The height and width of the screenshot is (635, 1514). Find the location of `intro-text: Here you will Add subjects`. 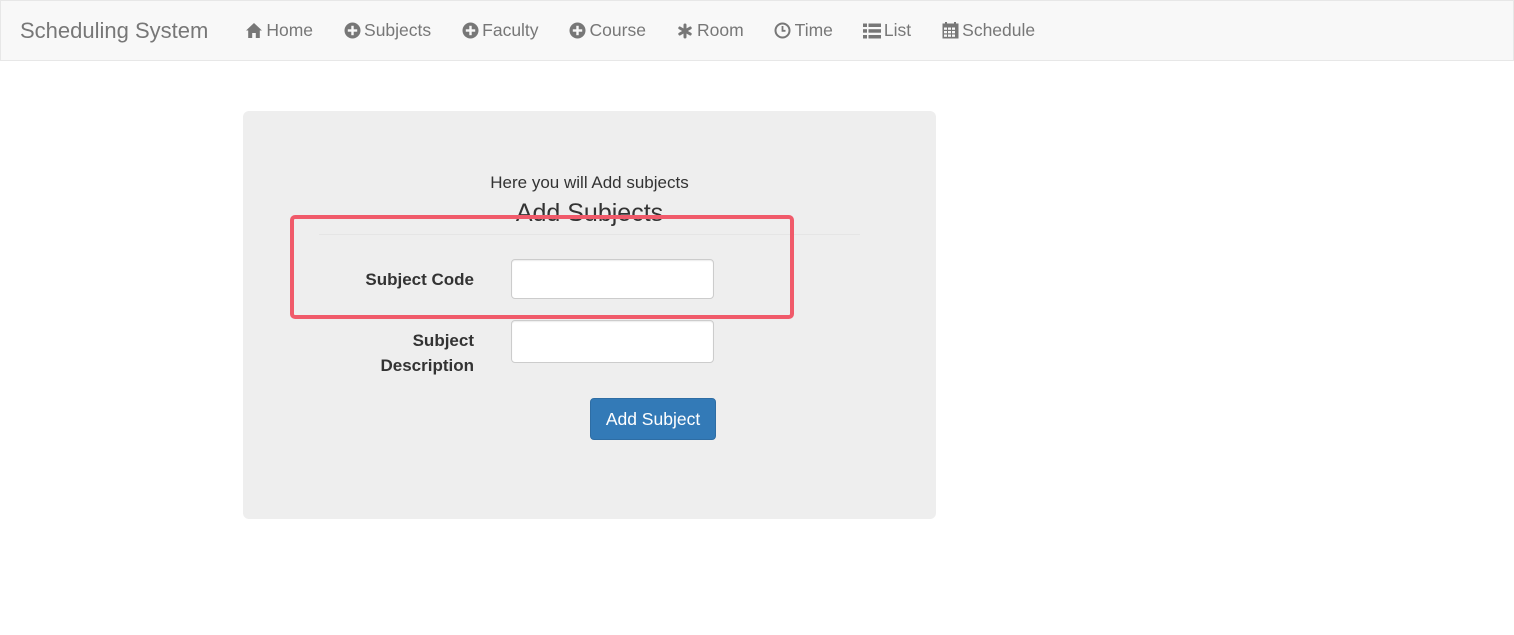

intro-text: Here you will Add subjects is located at coordinates (589, 182).